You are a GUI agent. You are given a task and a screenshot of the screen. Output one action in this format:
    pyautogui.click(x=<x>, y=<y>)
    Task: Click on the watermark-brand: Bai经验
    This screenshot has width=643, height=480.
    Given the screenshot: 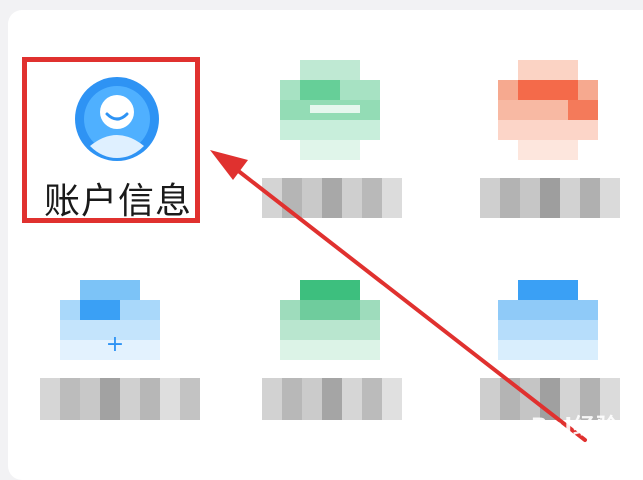 What is the action you would take?
    pyautogui.click(x=574, y=427)
    